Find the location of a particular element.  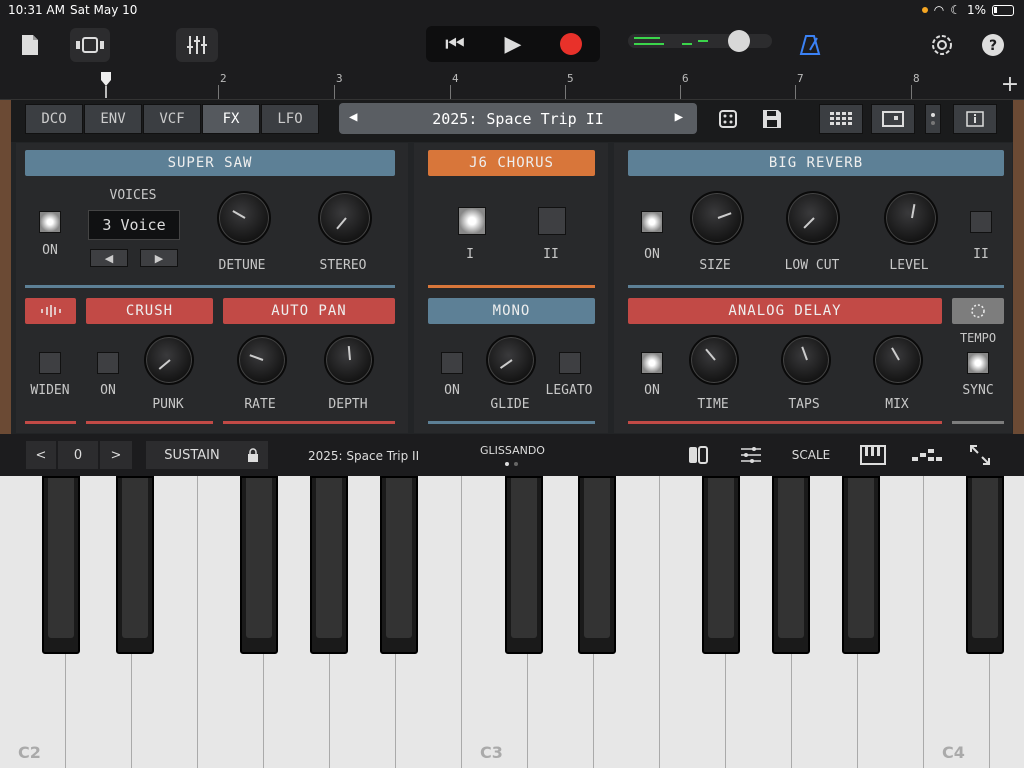

add-section-icon: + is located at coordinates (1010, 84).